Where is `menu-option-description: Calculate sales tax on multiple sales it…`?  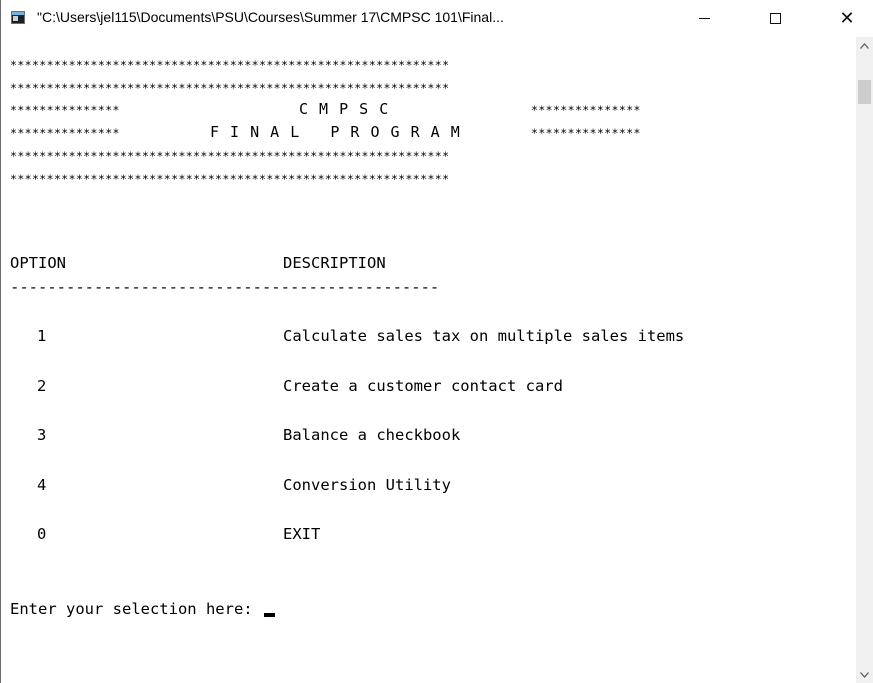
menu-option-description: Calculate sales tax on multiple sales it… is located at coordinates (484, 336).